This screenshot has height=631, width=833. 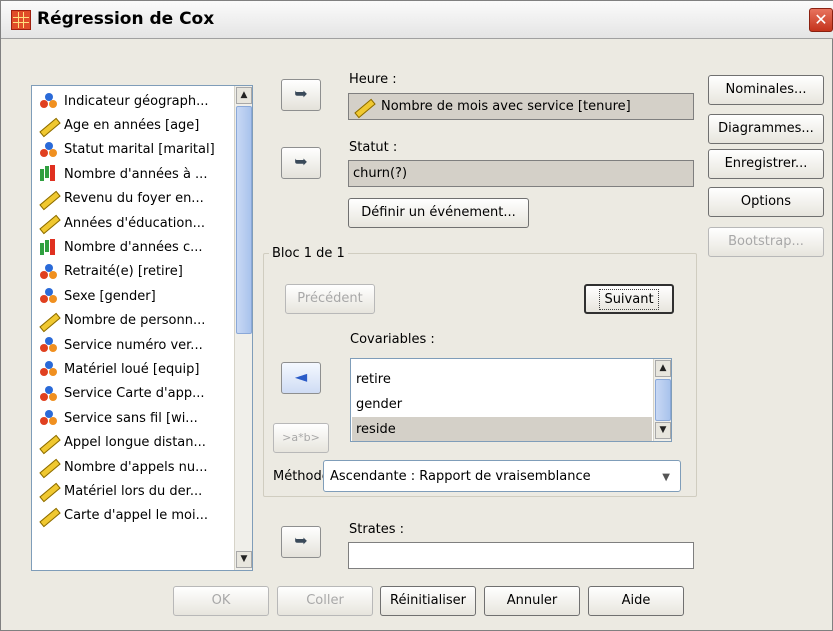 What do you see at coordinates (460, 476) in the screenshot?
I see `method-value: Ascendante : Rapport de vraisemblance` at bounding box center [460, 476].